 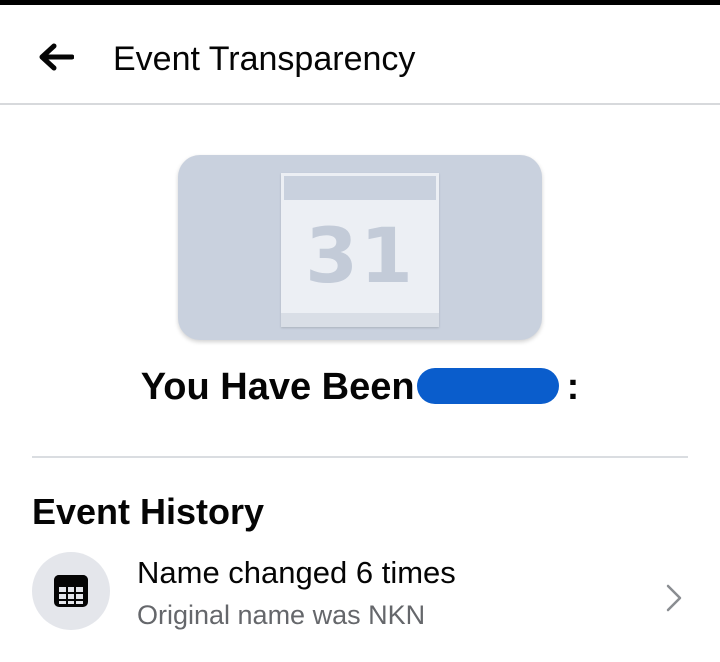 I want to click on event-name-suffix: :, so click(x=573, y=387).